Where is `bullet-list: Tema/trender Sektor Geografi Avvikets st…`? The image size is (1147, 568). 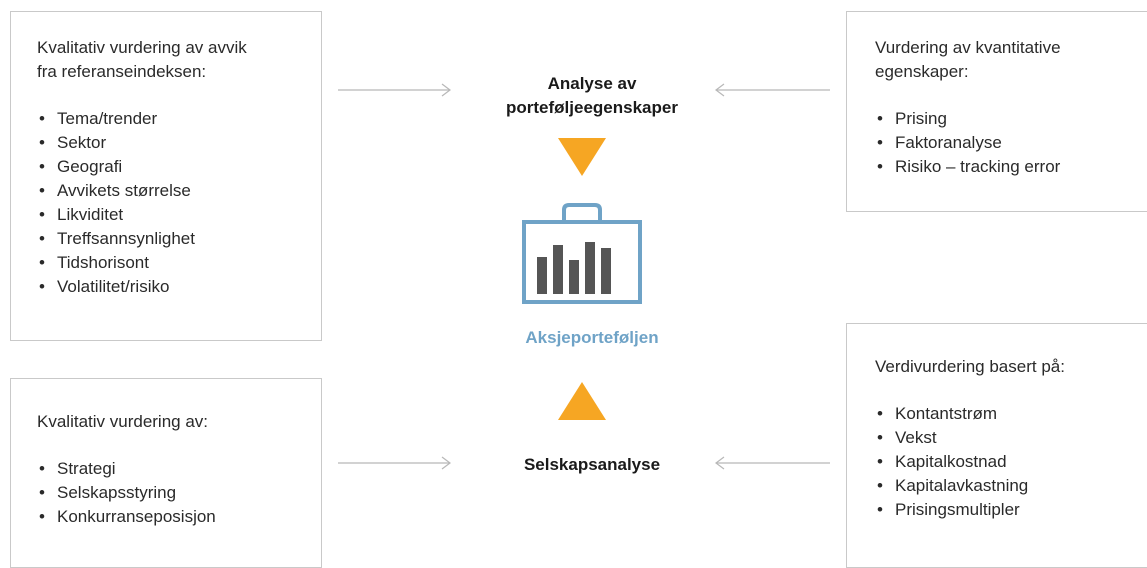 bullet-list: Tema/trender Sektor Geografi Avvikets st… is located at coordinates (166, 203).